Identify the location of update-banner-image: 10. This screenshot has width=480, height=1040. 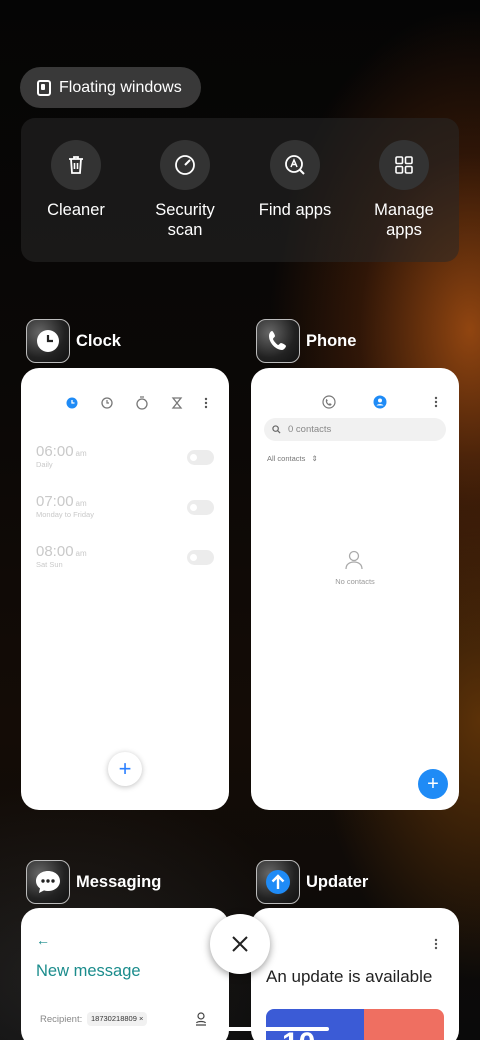
(355, 1024).